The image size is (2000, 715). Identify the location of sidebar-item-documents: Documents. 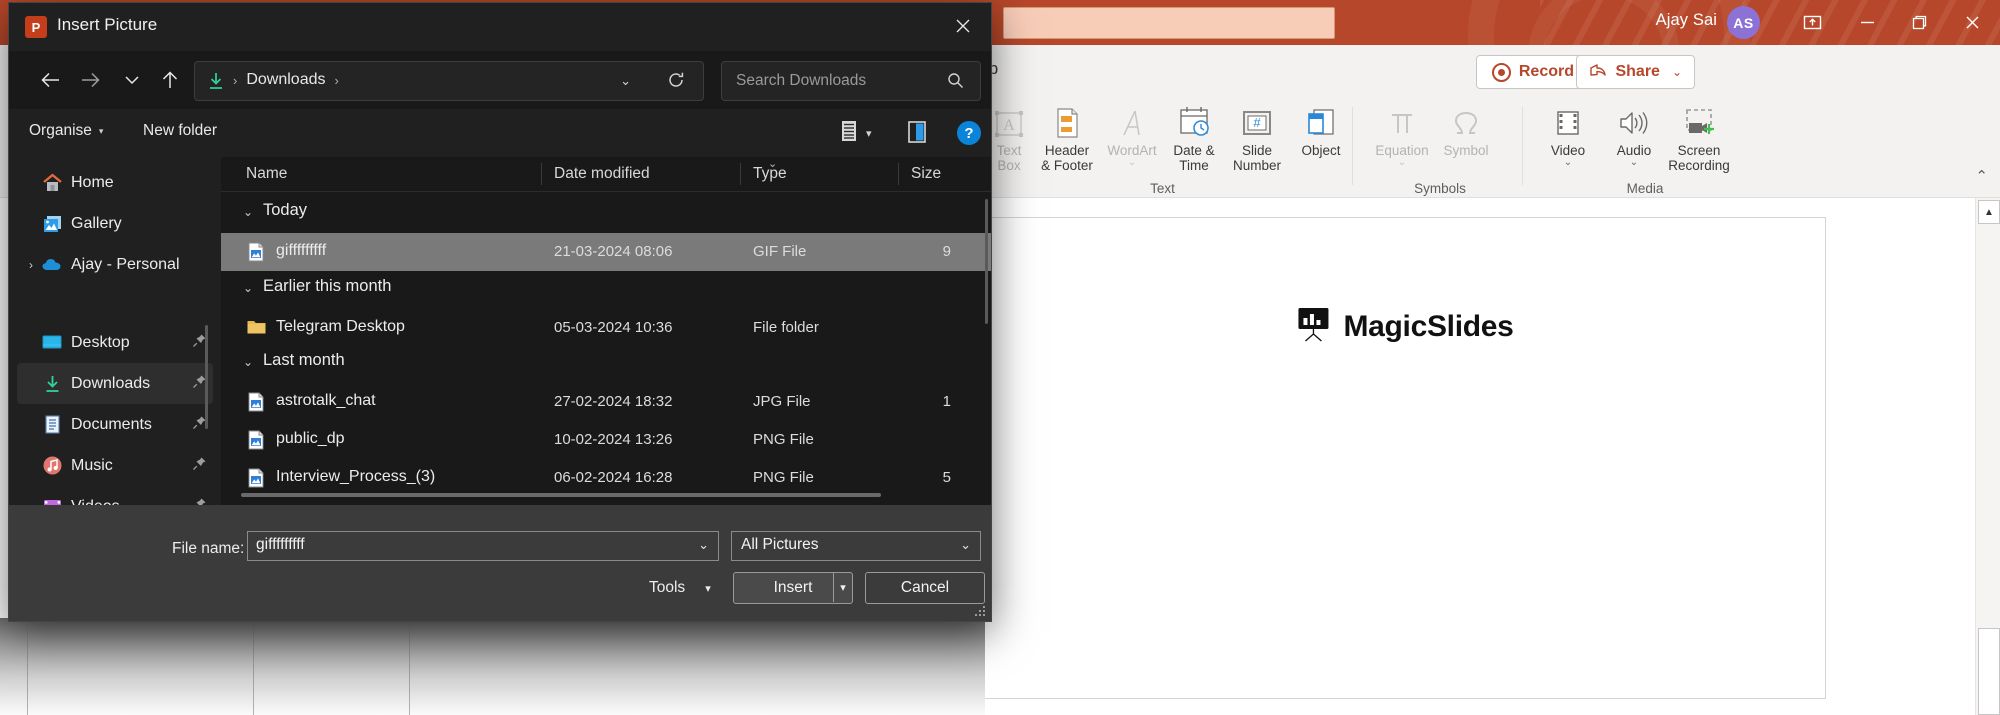
(115, 424).